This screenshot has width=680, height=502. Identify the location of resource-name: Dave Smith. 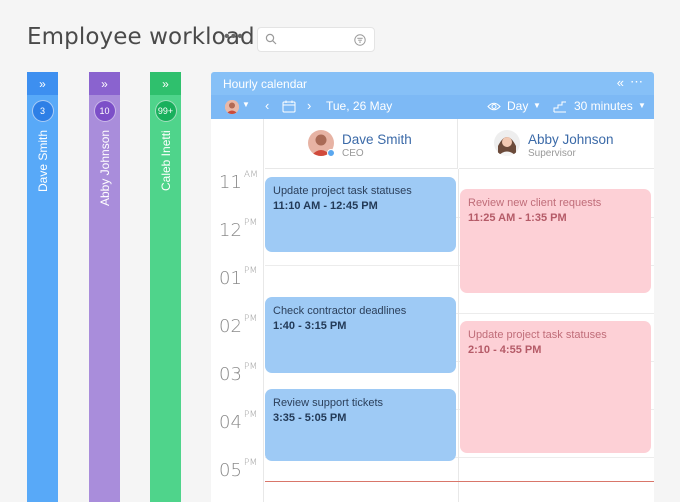
(377, 139).